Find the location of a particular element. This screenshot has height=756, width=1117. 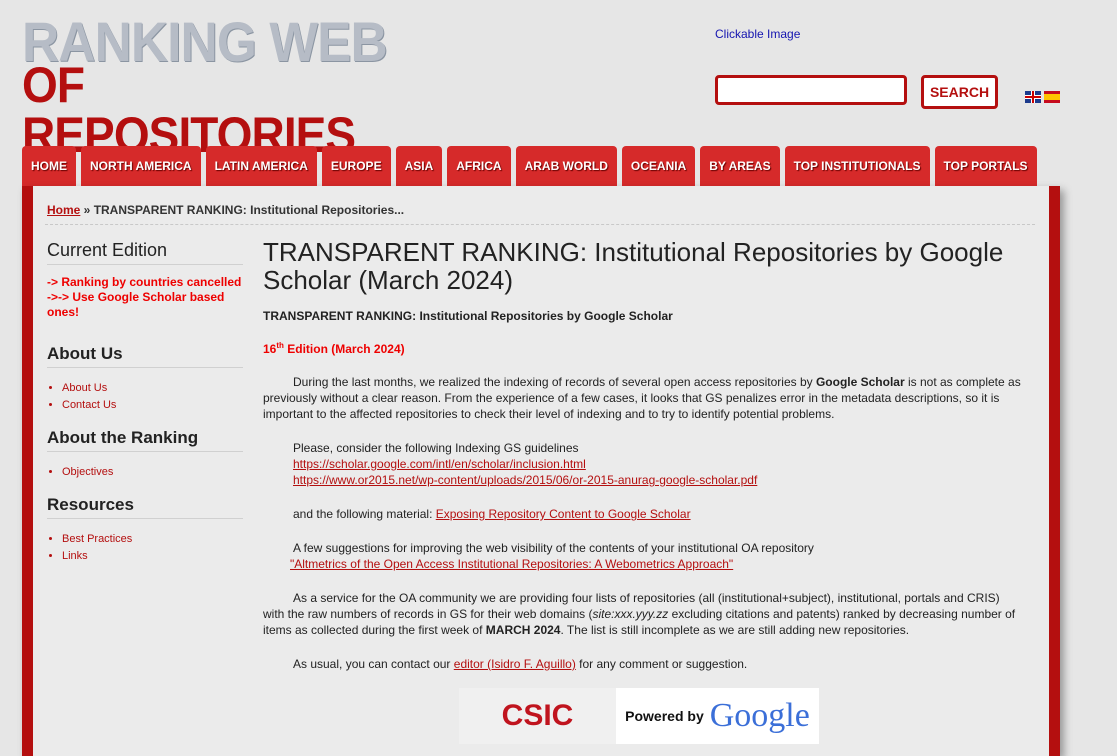

sidebar-heading-resources: Resources is located at coordinates (145, 507).